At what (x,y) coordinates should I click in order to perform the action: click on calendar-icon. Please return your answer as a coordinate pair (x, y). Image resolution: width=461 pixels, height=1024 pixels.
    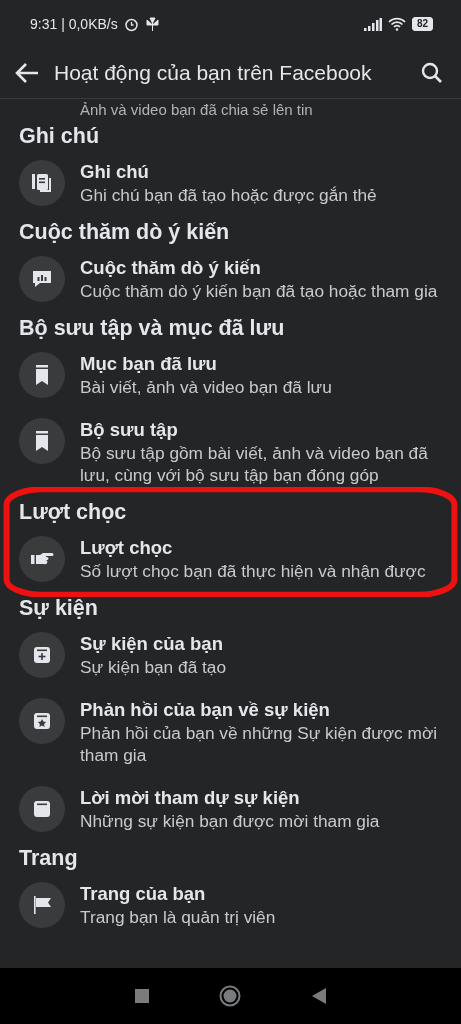
    Looking at the image, I should click on (42, 809).